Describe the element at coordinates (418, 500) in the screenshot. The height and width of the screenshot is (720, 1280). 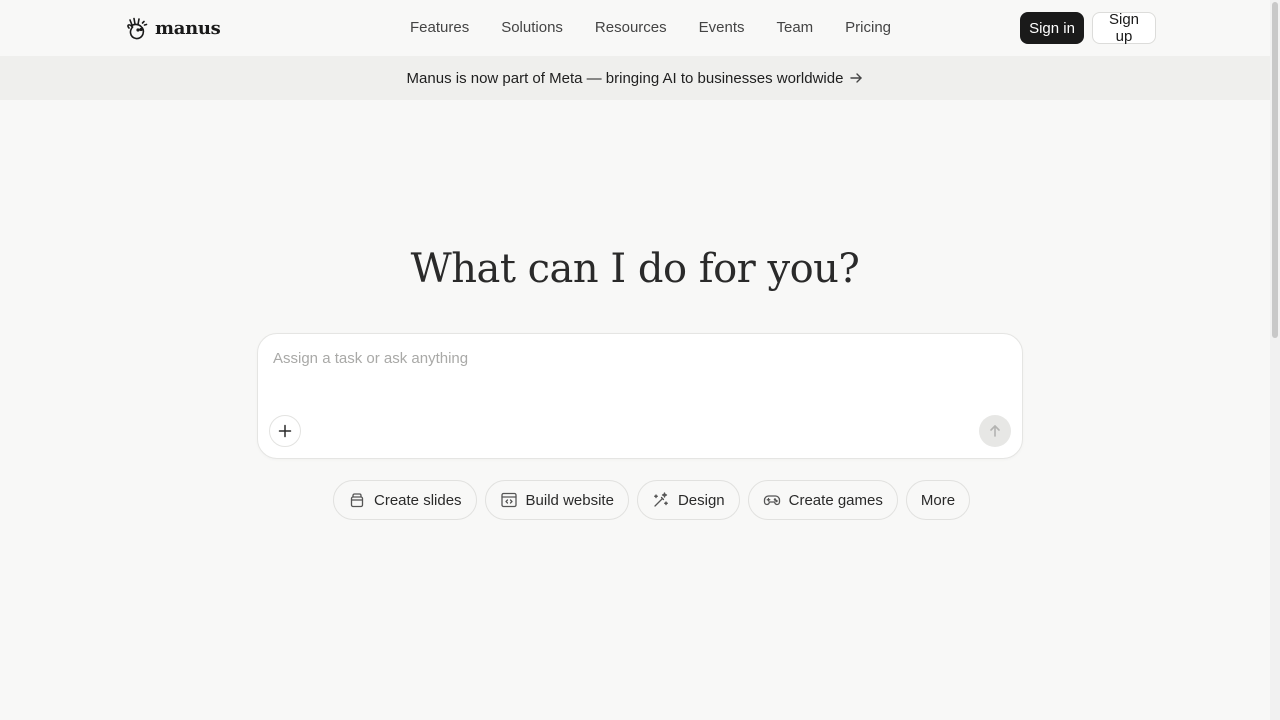
I see `chip-label: Create slides` at that location.